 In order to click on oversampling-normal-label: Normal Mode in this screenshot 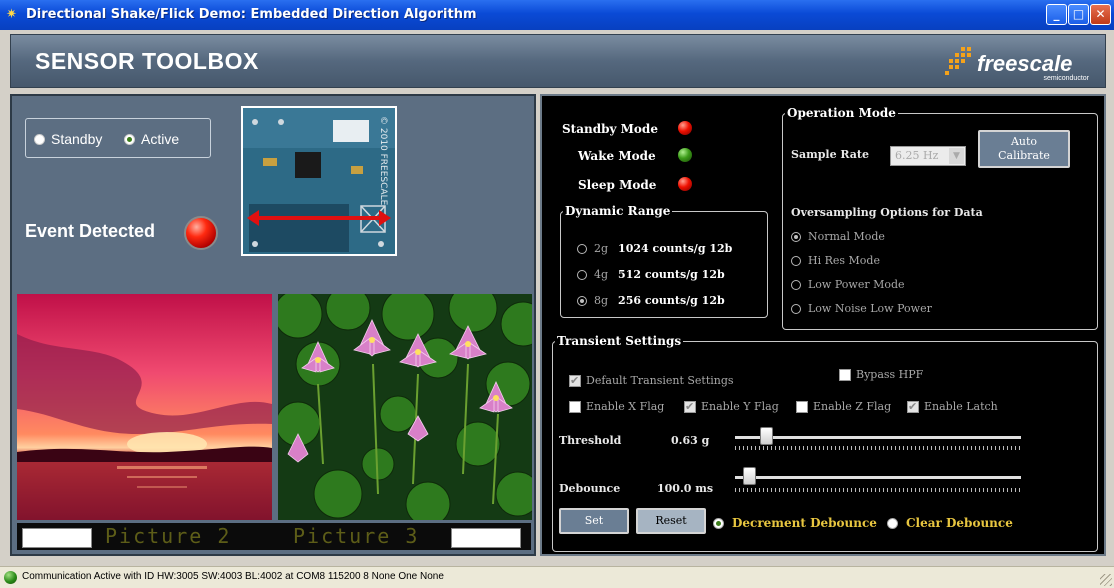, I will do `click(846, 236)`.